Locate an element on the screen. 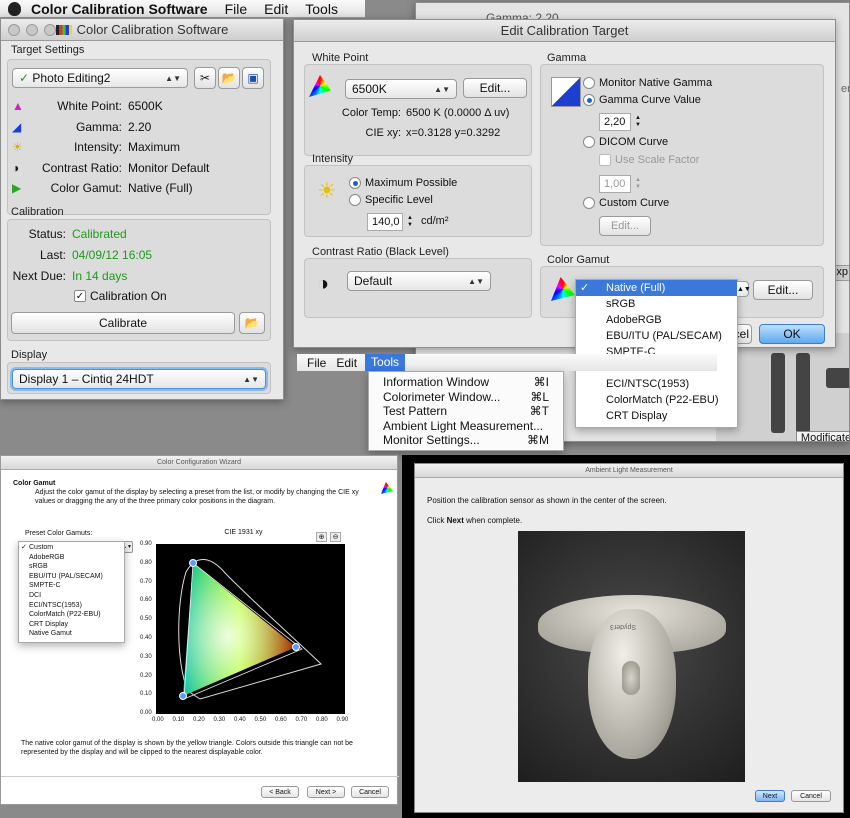  gamut-option: sRGB is located at coordinates (656, 304).